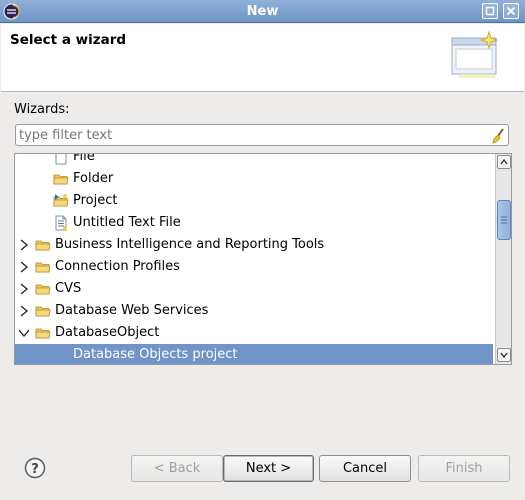 Image resolution: width=525 pixels, height=500 pixels. Describe the element at coordinates (42, 109) in the screenshot. I see `wizards-label: Wizards:` at that location.